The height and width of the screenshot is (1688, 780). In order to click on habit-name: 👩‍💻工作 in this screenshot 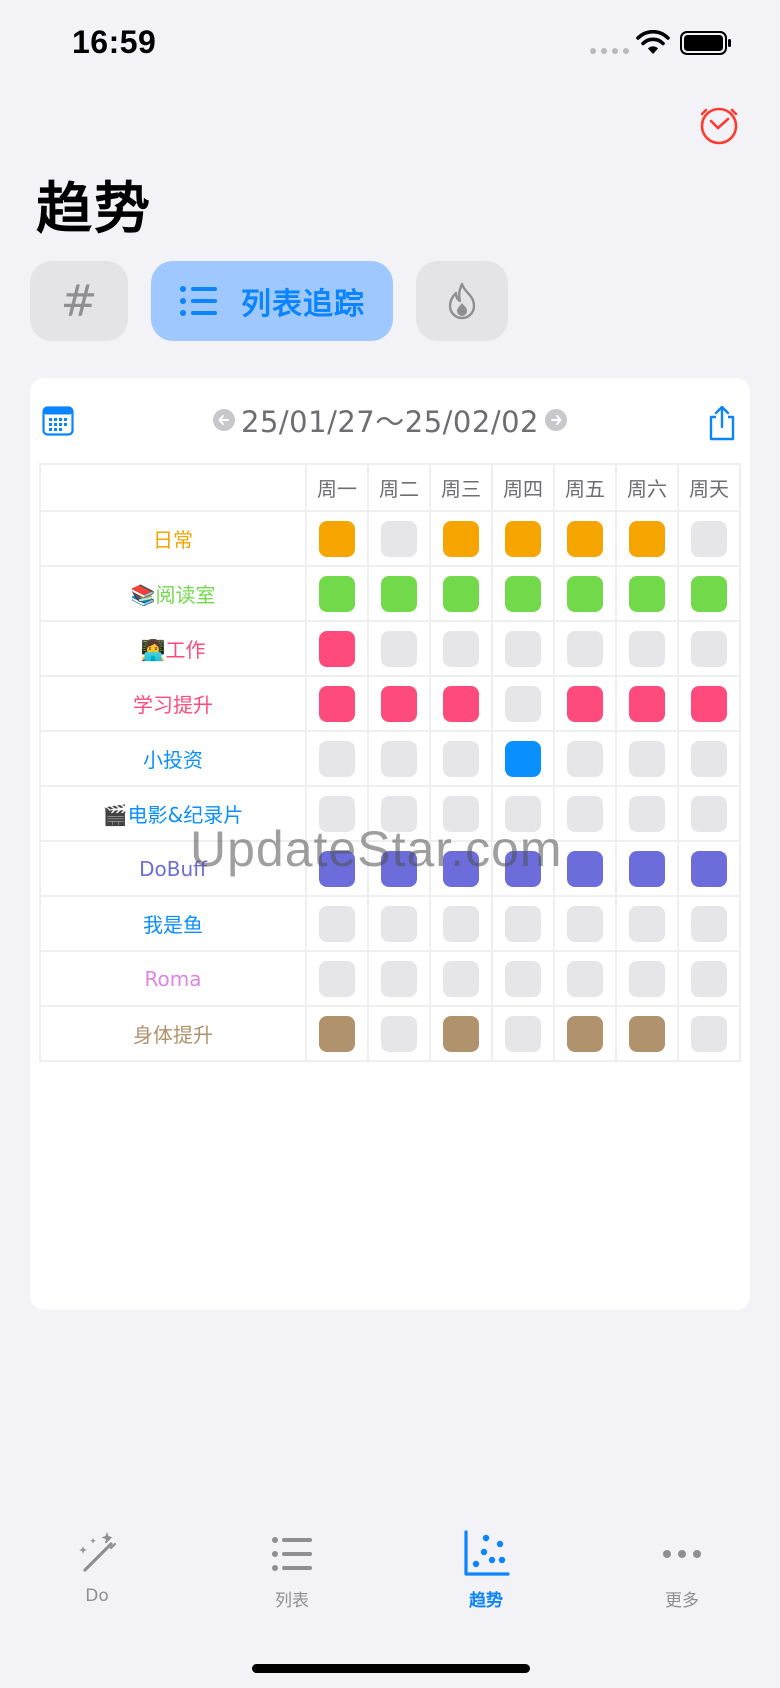, I will do `click(173, 648)`.